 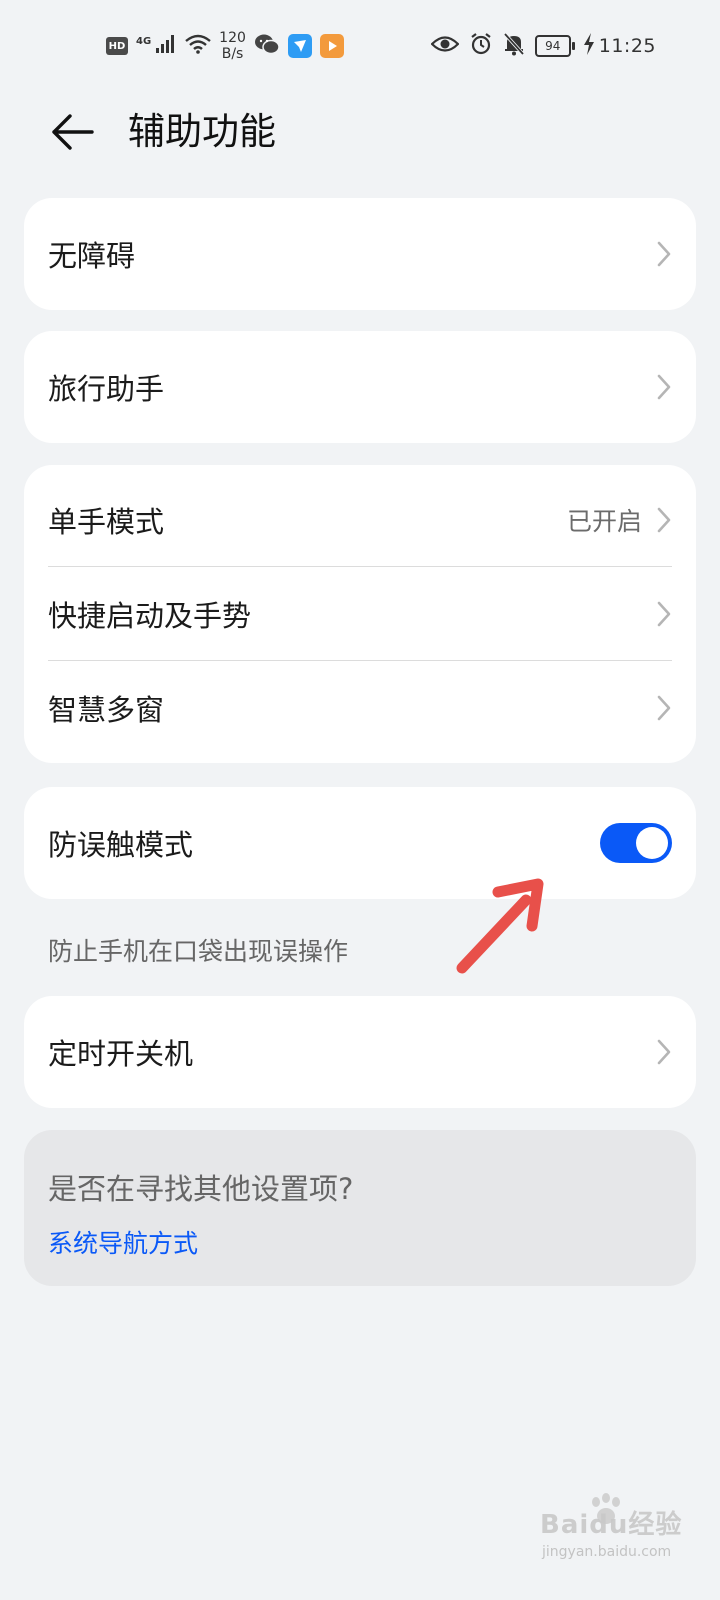 I want to click on card-schedule-power: 定时开关机, so click(x=360, y=1052).